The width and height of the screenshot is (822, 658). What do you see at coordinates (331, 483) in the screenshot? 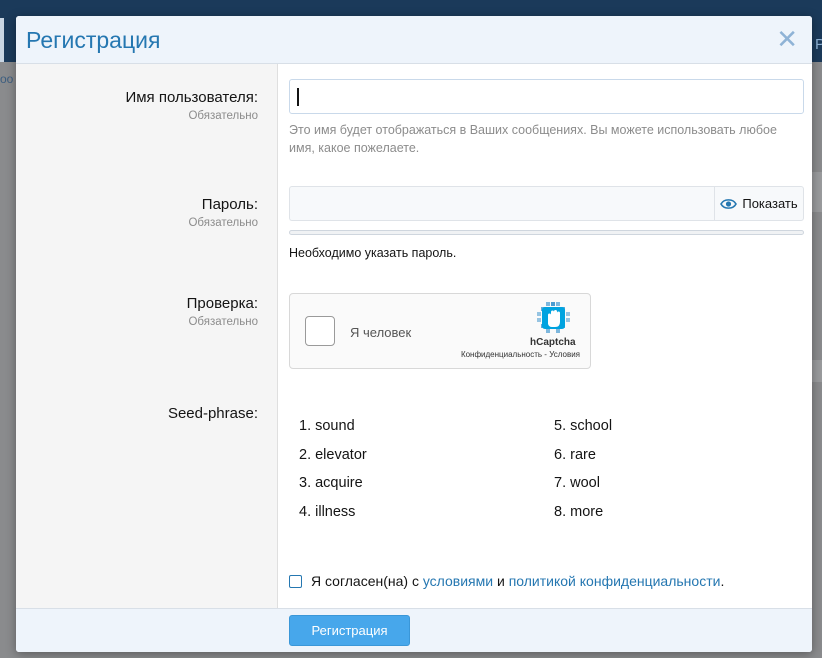
I see `seed-word: 3. acquire` at bounding box center [331, 483].